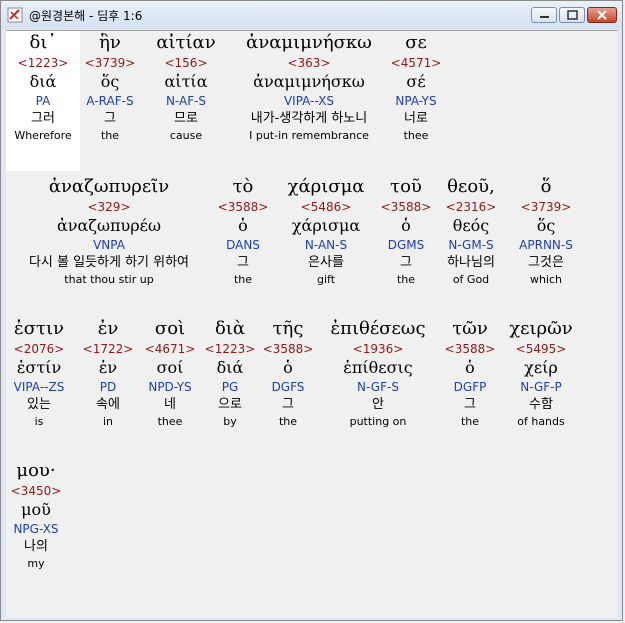 The height and width of the screenshot is (623, 625). What do you see at coordinates (546, 279) in the screenshot?
I see `english-gloss: which` at bounding box center [546, 279].